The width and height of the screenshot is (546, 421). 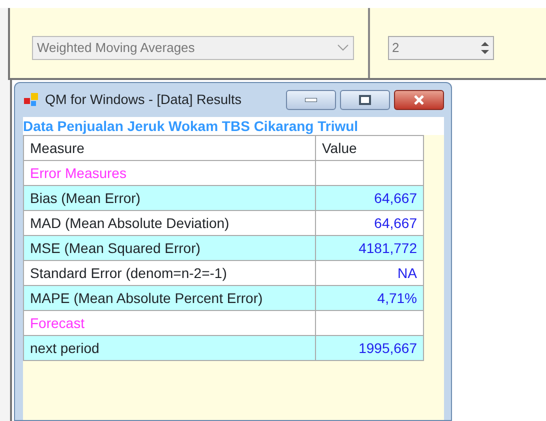 I want to click on spin-arrows-icon, so click(x=485, y=48).